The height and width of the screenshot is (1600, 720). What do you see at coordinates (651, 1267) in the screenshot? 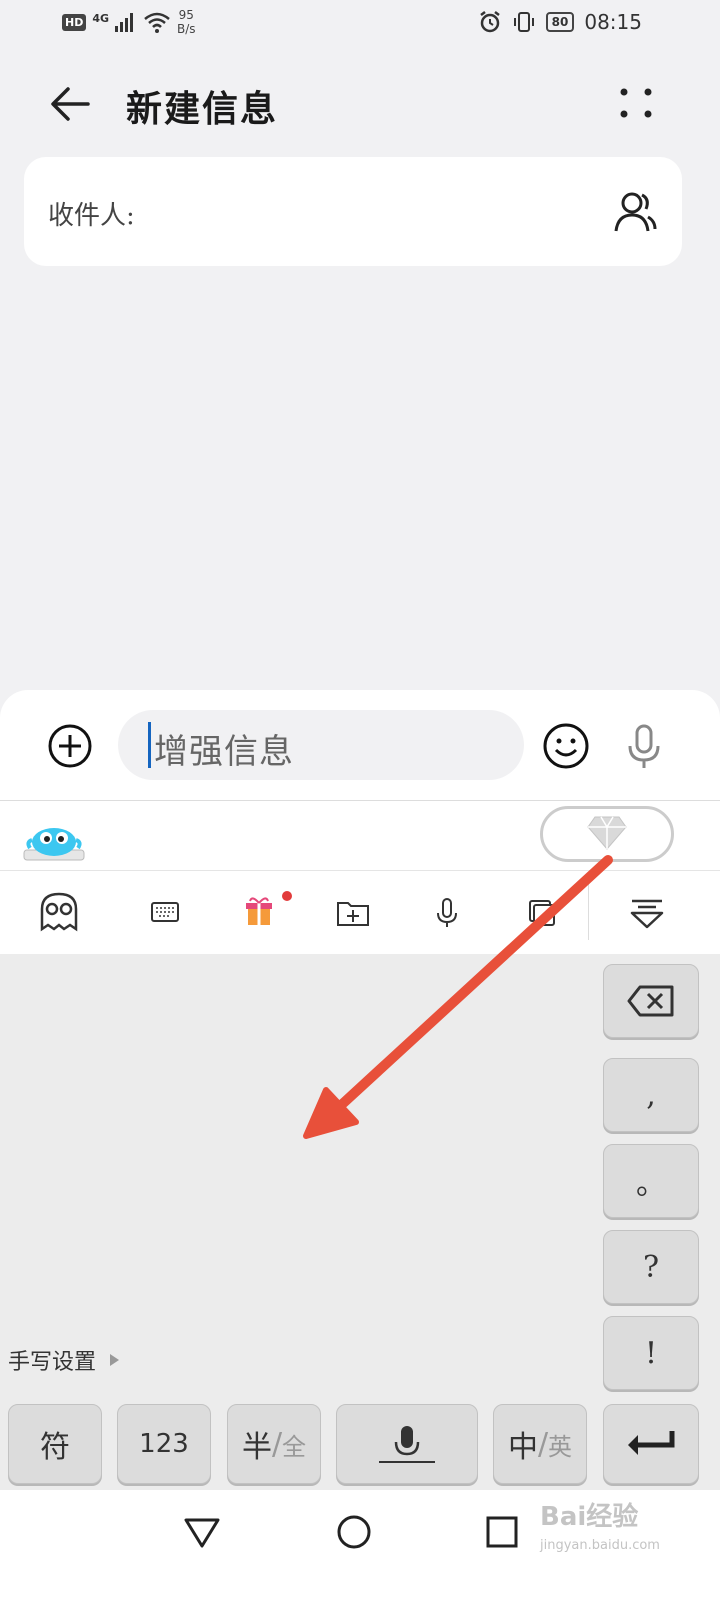
I see `question-key: ?` at bounding box center [651, 1267].